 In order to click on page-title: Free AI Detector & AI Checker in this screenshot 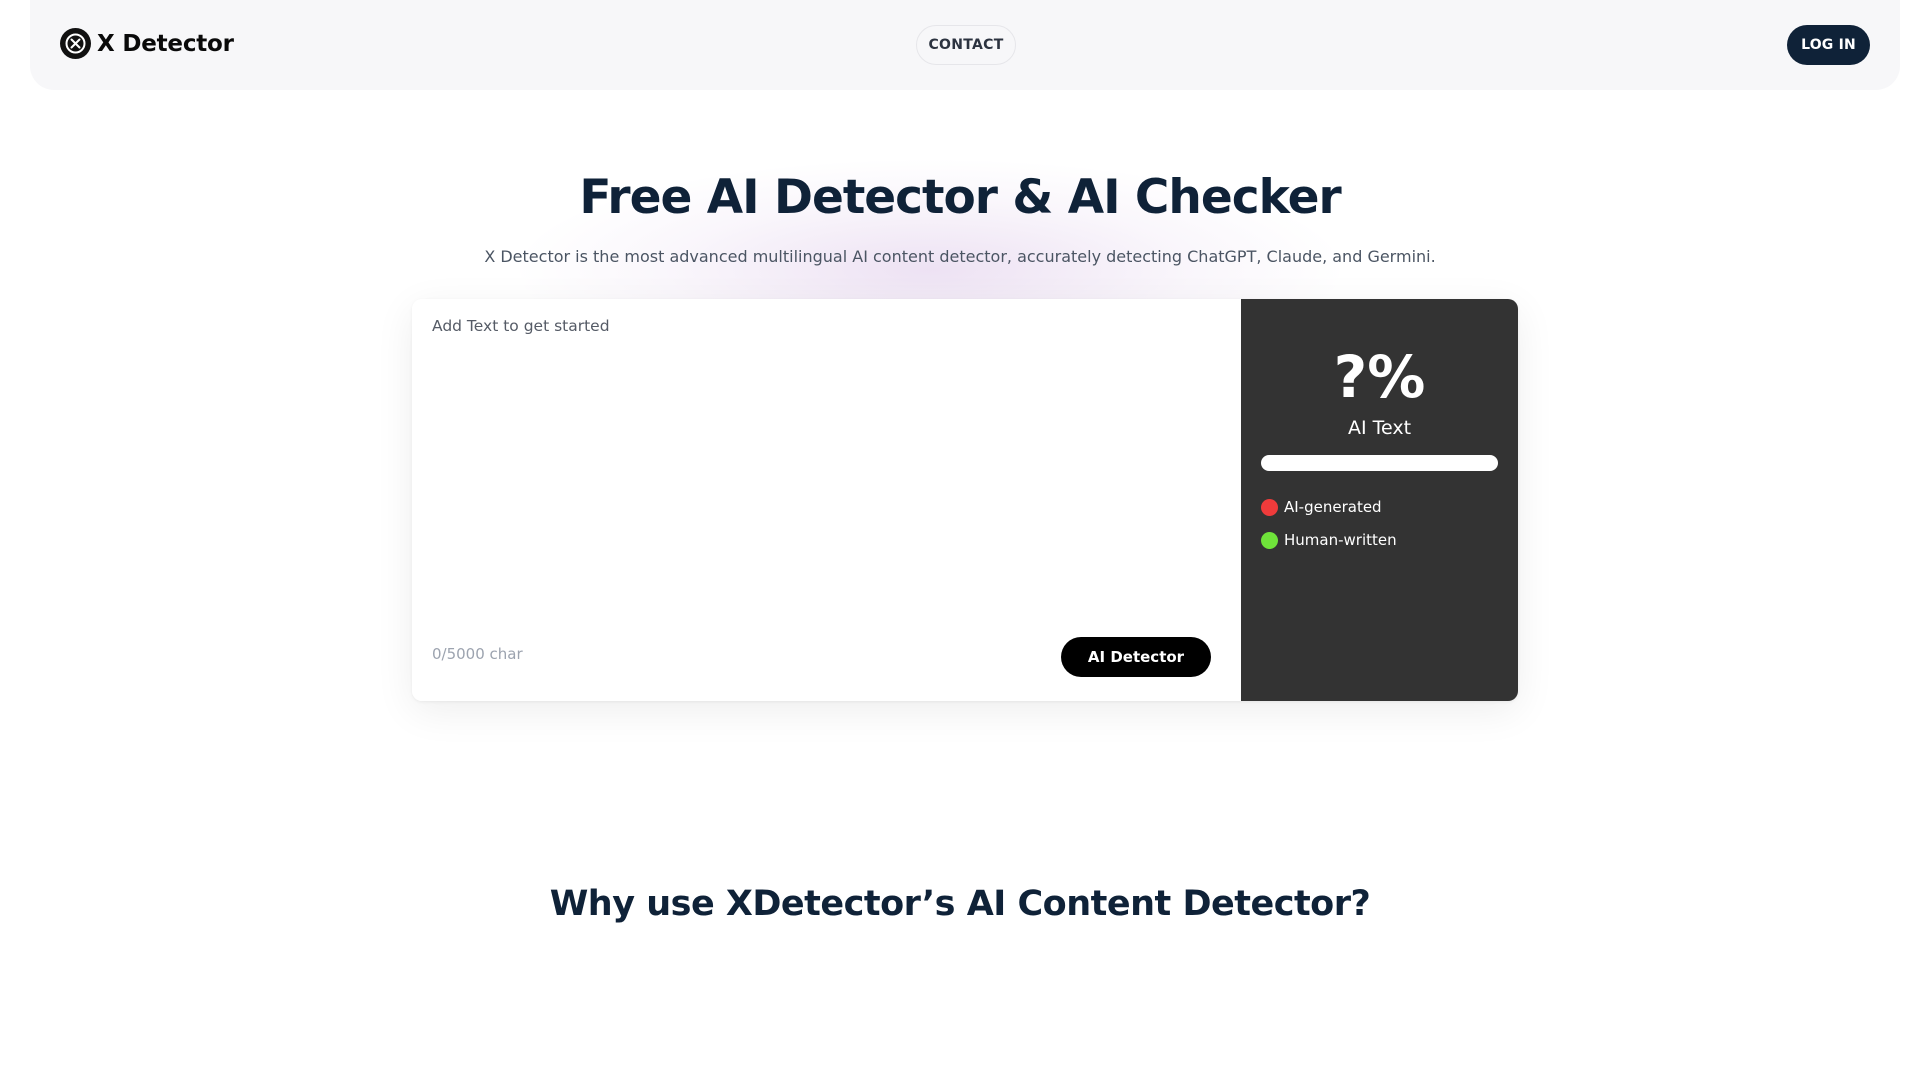, I will do `click(960, 197)`.